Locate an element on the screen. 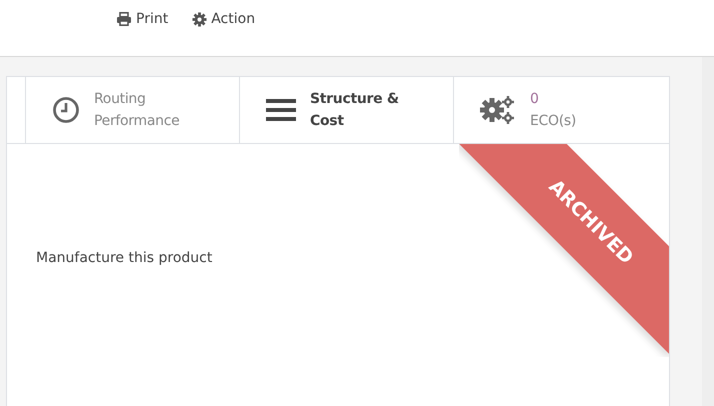  scrollbar is located at coordinates (708, 231).